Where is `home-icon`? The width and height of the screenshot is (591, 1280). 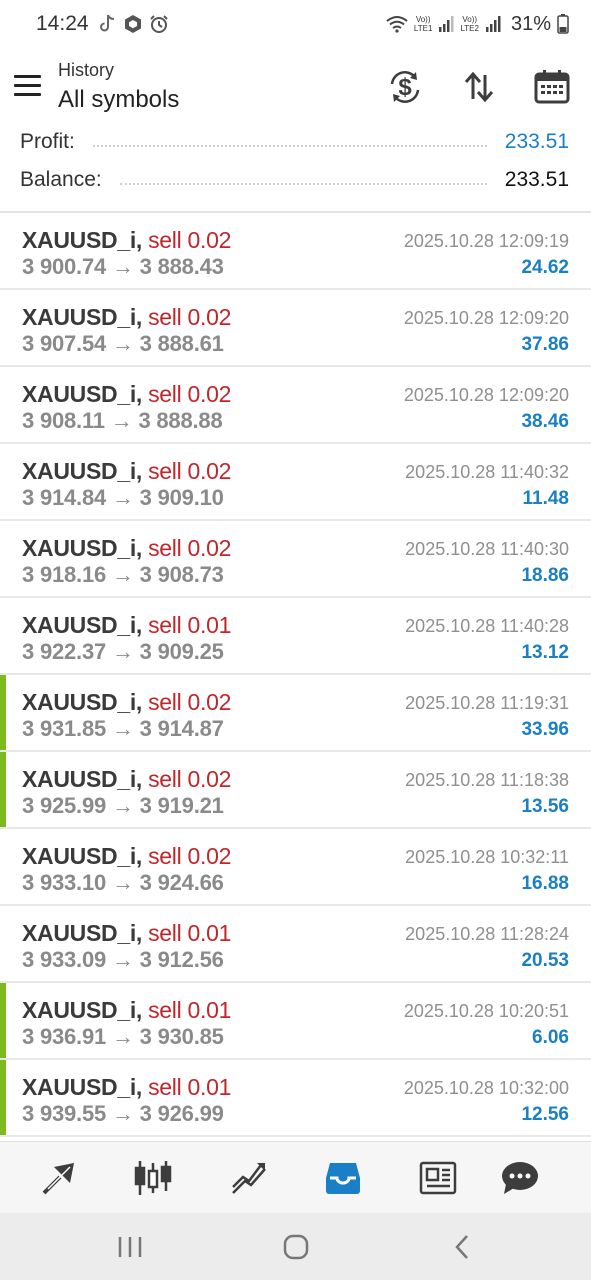
home-icon is located at coordinates (296, 1247).